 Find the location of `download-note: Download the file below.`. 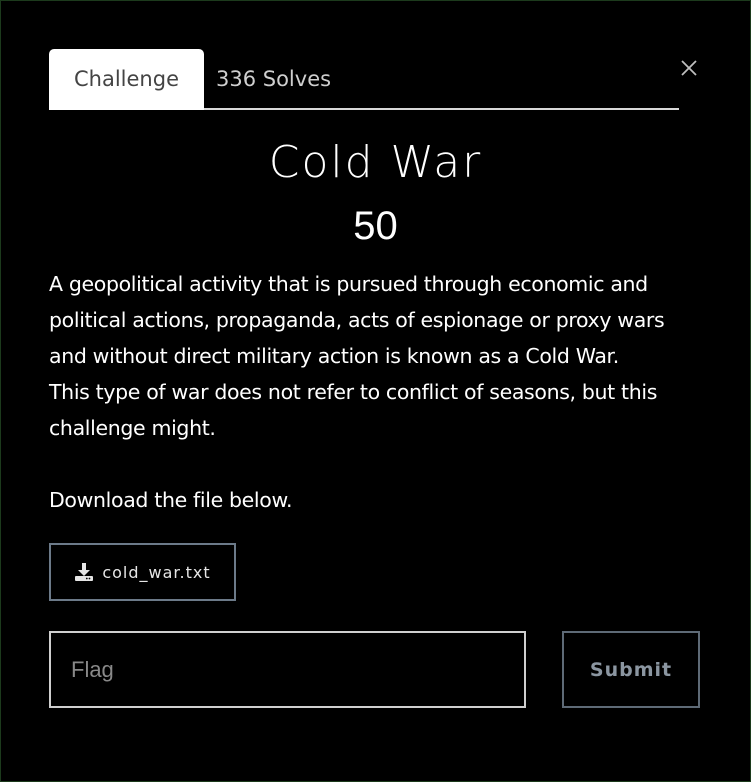

download-note: Download the file below. is located at coordinates (171, 500).